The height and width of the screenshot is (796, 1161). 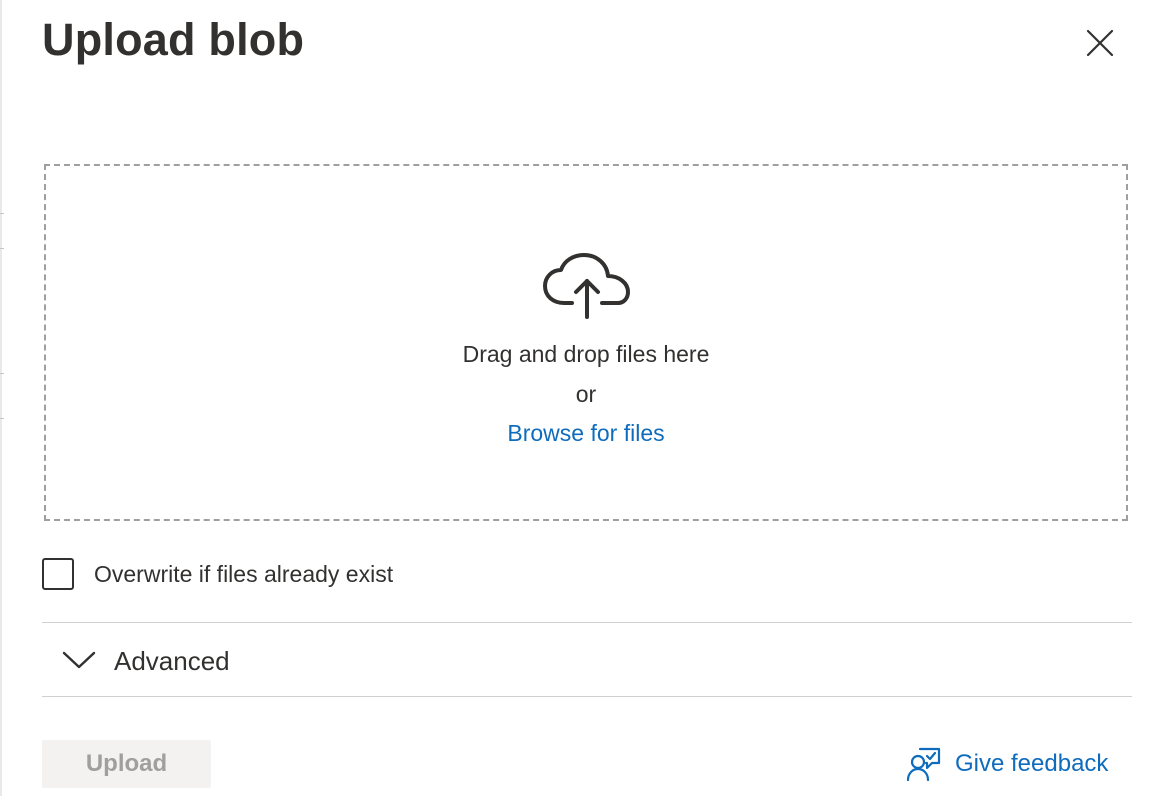 I want to click on drag-drop-text: Drag and drop files here, so click(x=586, y=354).